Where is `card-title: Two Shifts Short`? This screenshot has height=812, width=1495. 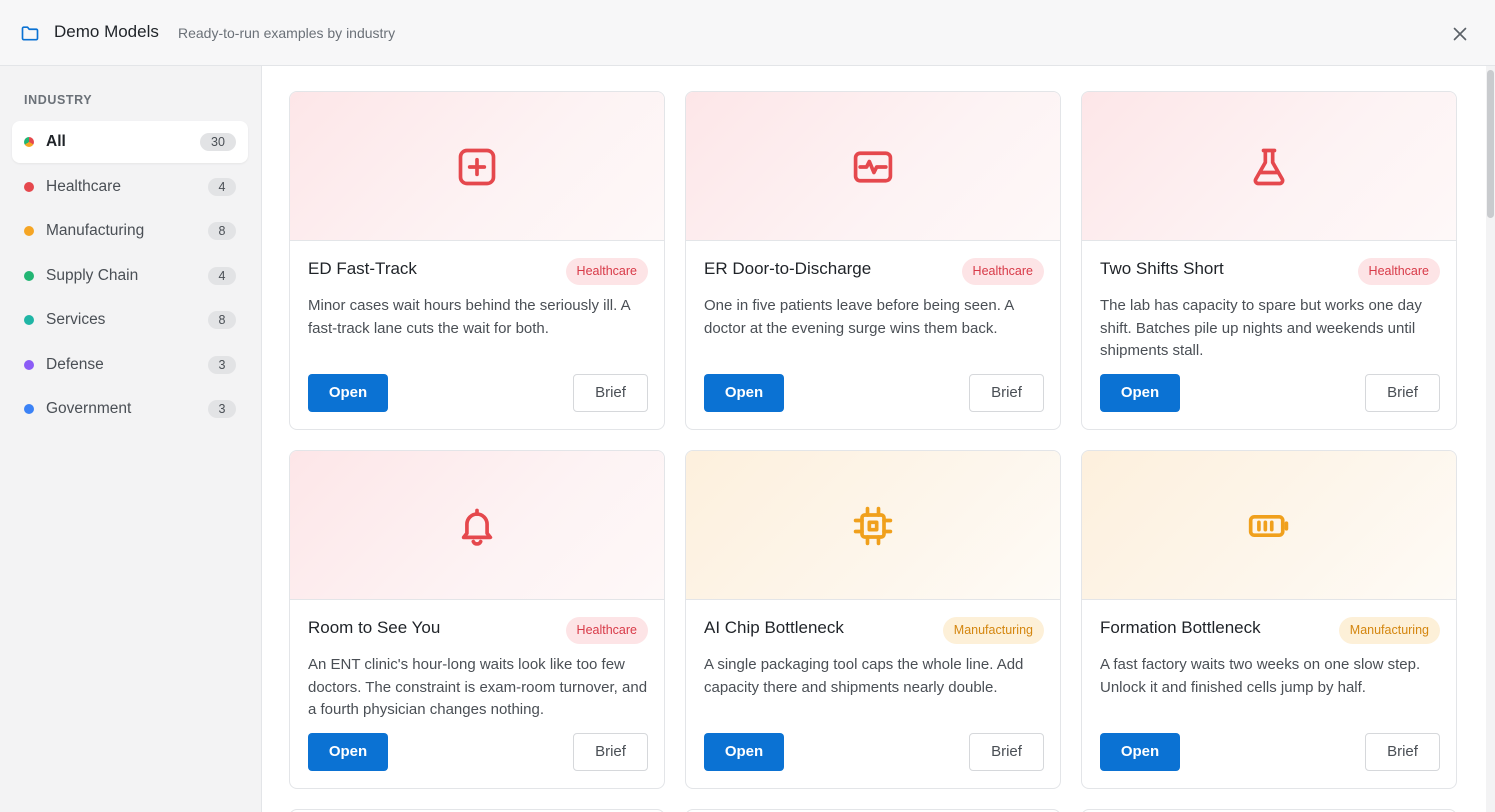 card-title: Two Shifts Short is located at coordinates (1162, 268).